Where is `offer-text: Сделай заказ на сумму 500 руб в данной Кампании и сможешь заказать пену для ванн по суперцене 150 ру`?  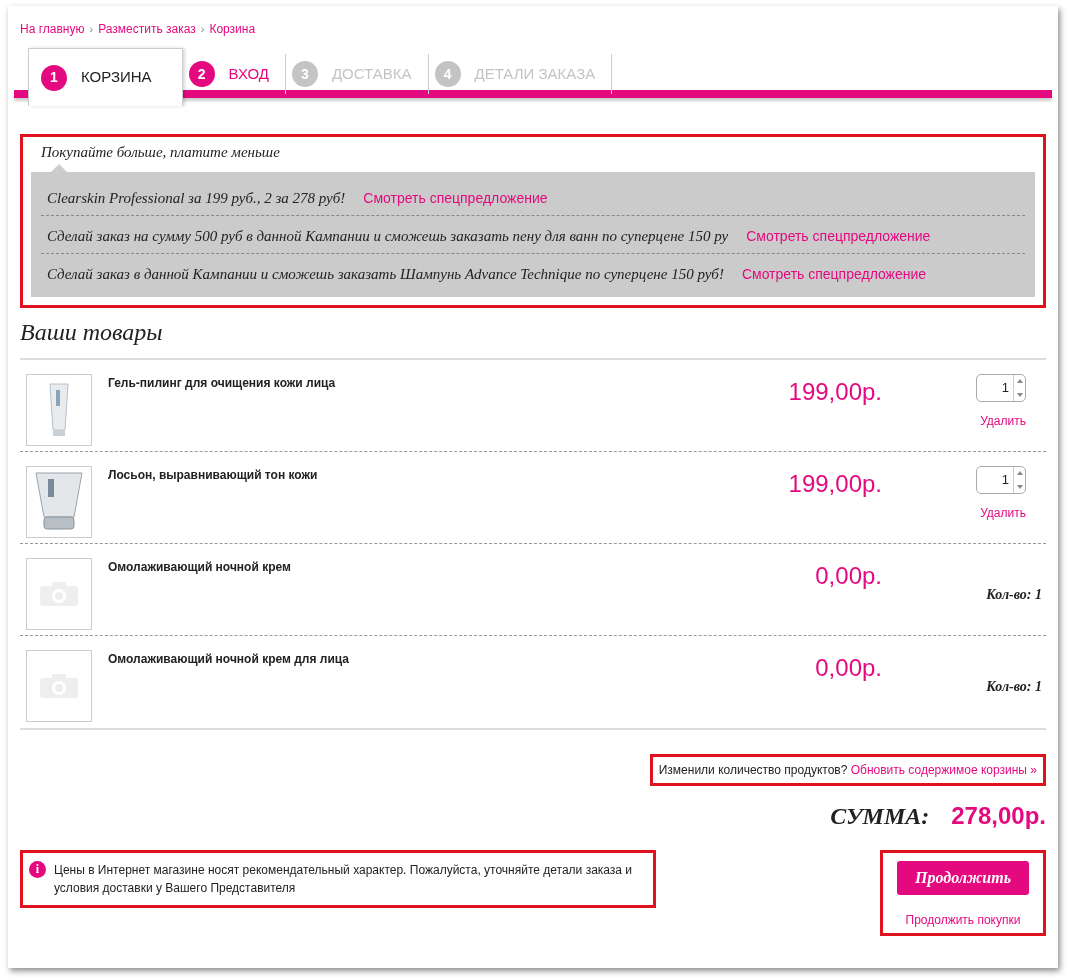
offer-text: Сделай заказ на сумму 500 руб в данной Кампании и сможешь заказать пену для ванн по суперцене 150 ру is located at coordinates (388, 235).